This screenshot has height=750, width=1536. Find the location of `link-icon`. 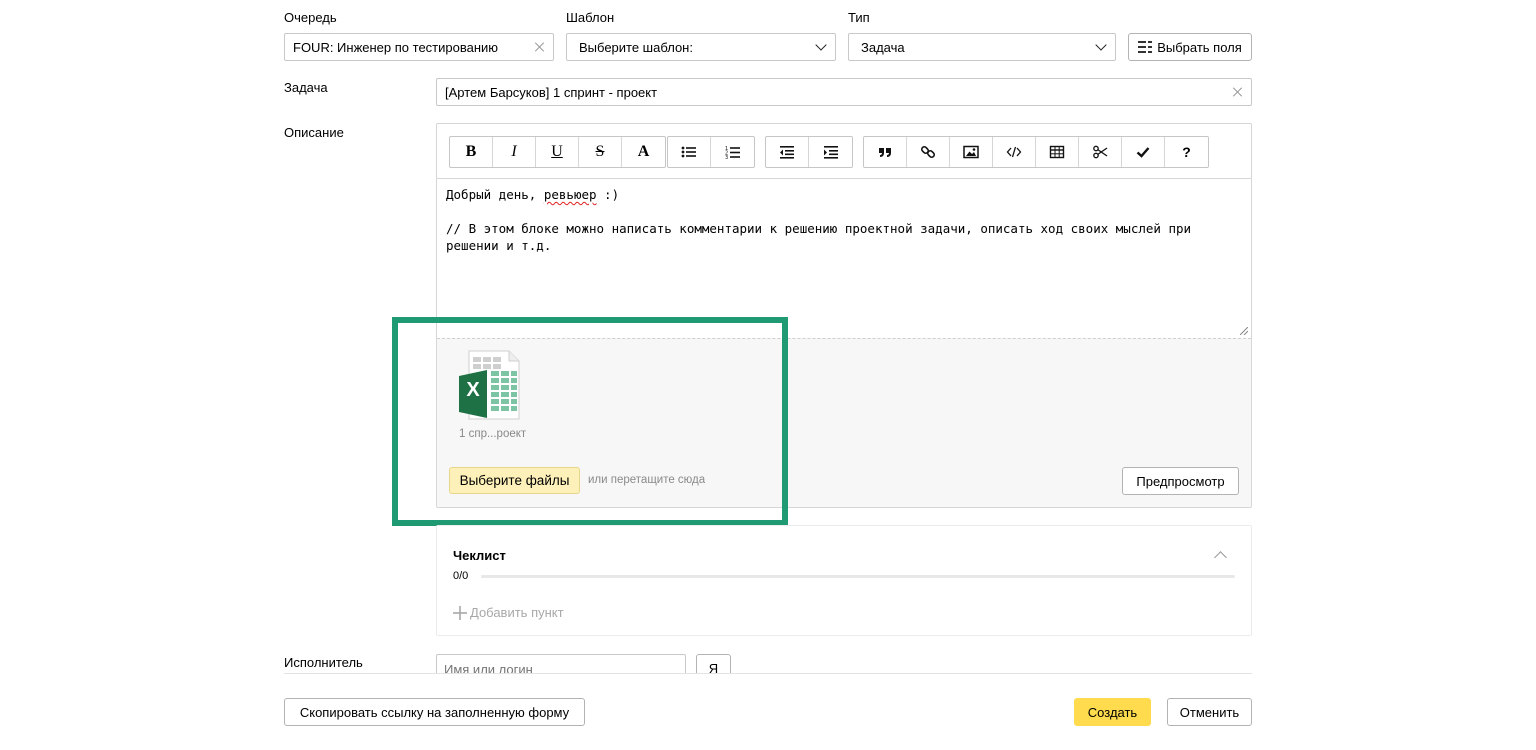

link-icon is located at coordinates (928, 152).